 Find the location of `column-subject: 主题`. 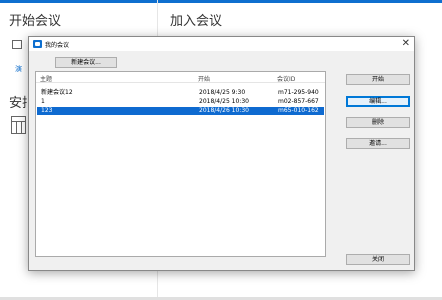

column-subject: 主题 is located at coordinates (46, 78).